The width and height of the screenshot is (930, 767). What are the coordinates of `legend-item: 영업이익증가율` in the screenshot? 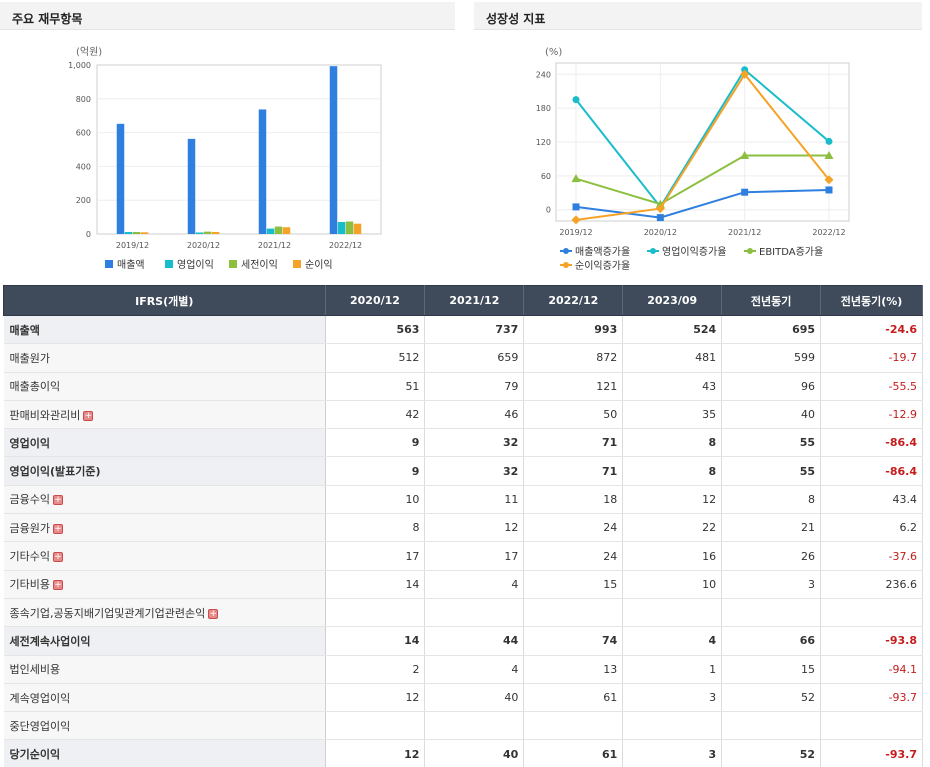 It's located at (686, 251).